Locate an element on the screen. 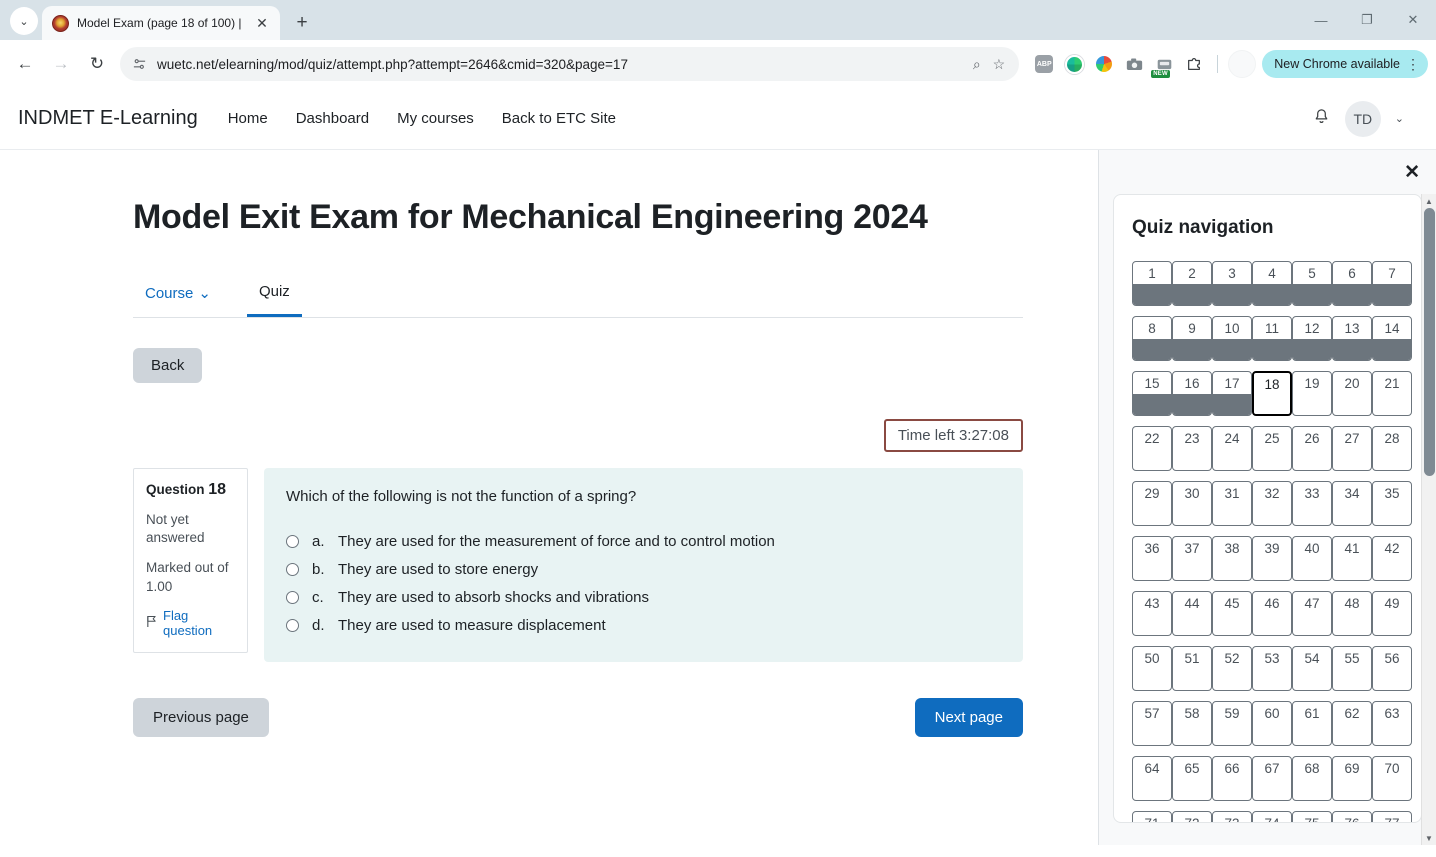 The height and width of the screenshot is (857, 1436). minimize-icon: — is located at coordinates (1321, 20).